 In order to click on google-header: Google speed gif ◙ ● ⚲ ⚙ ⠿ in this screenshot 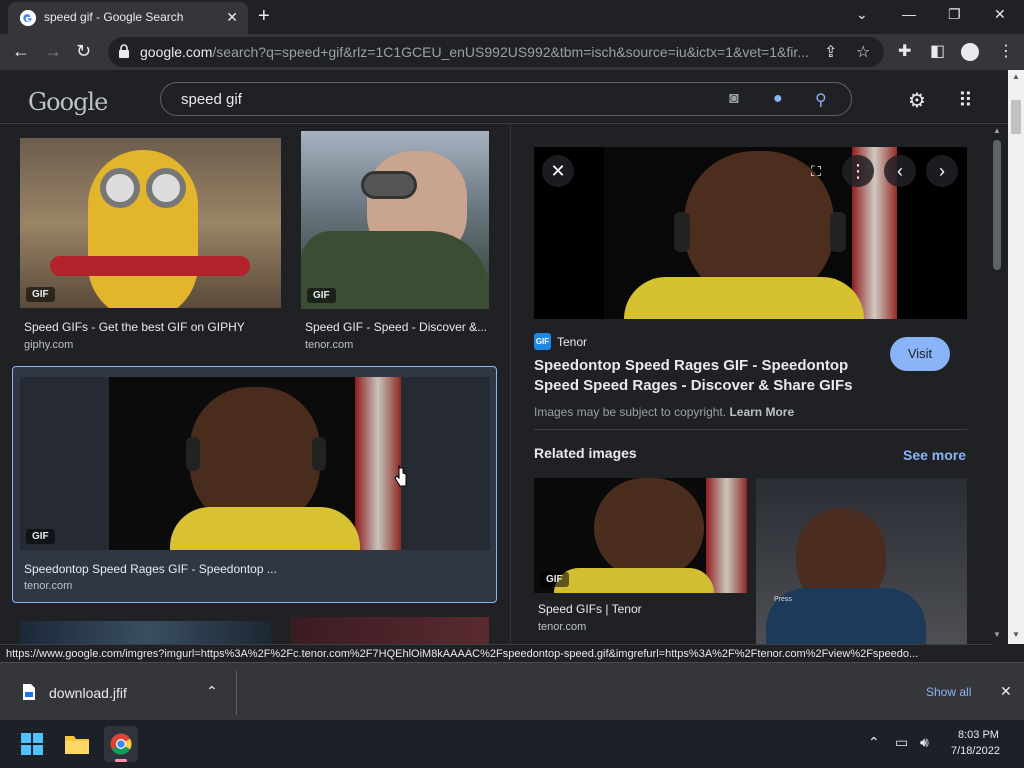, I will do `click(505, 97)`.